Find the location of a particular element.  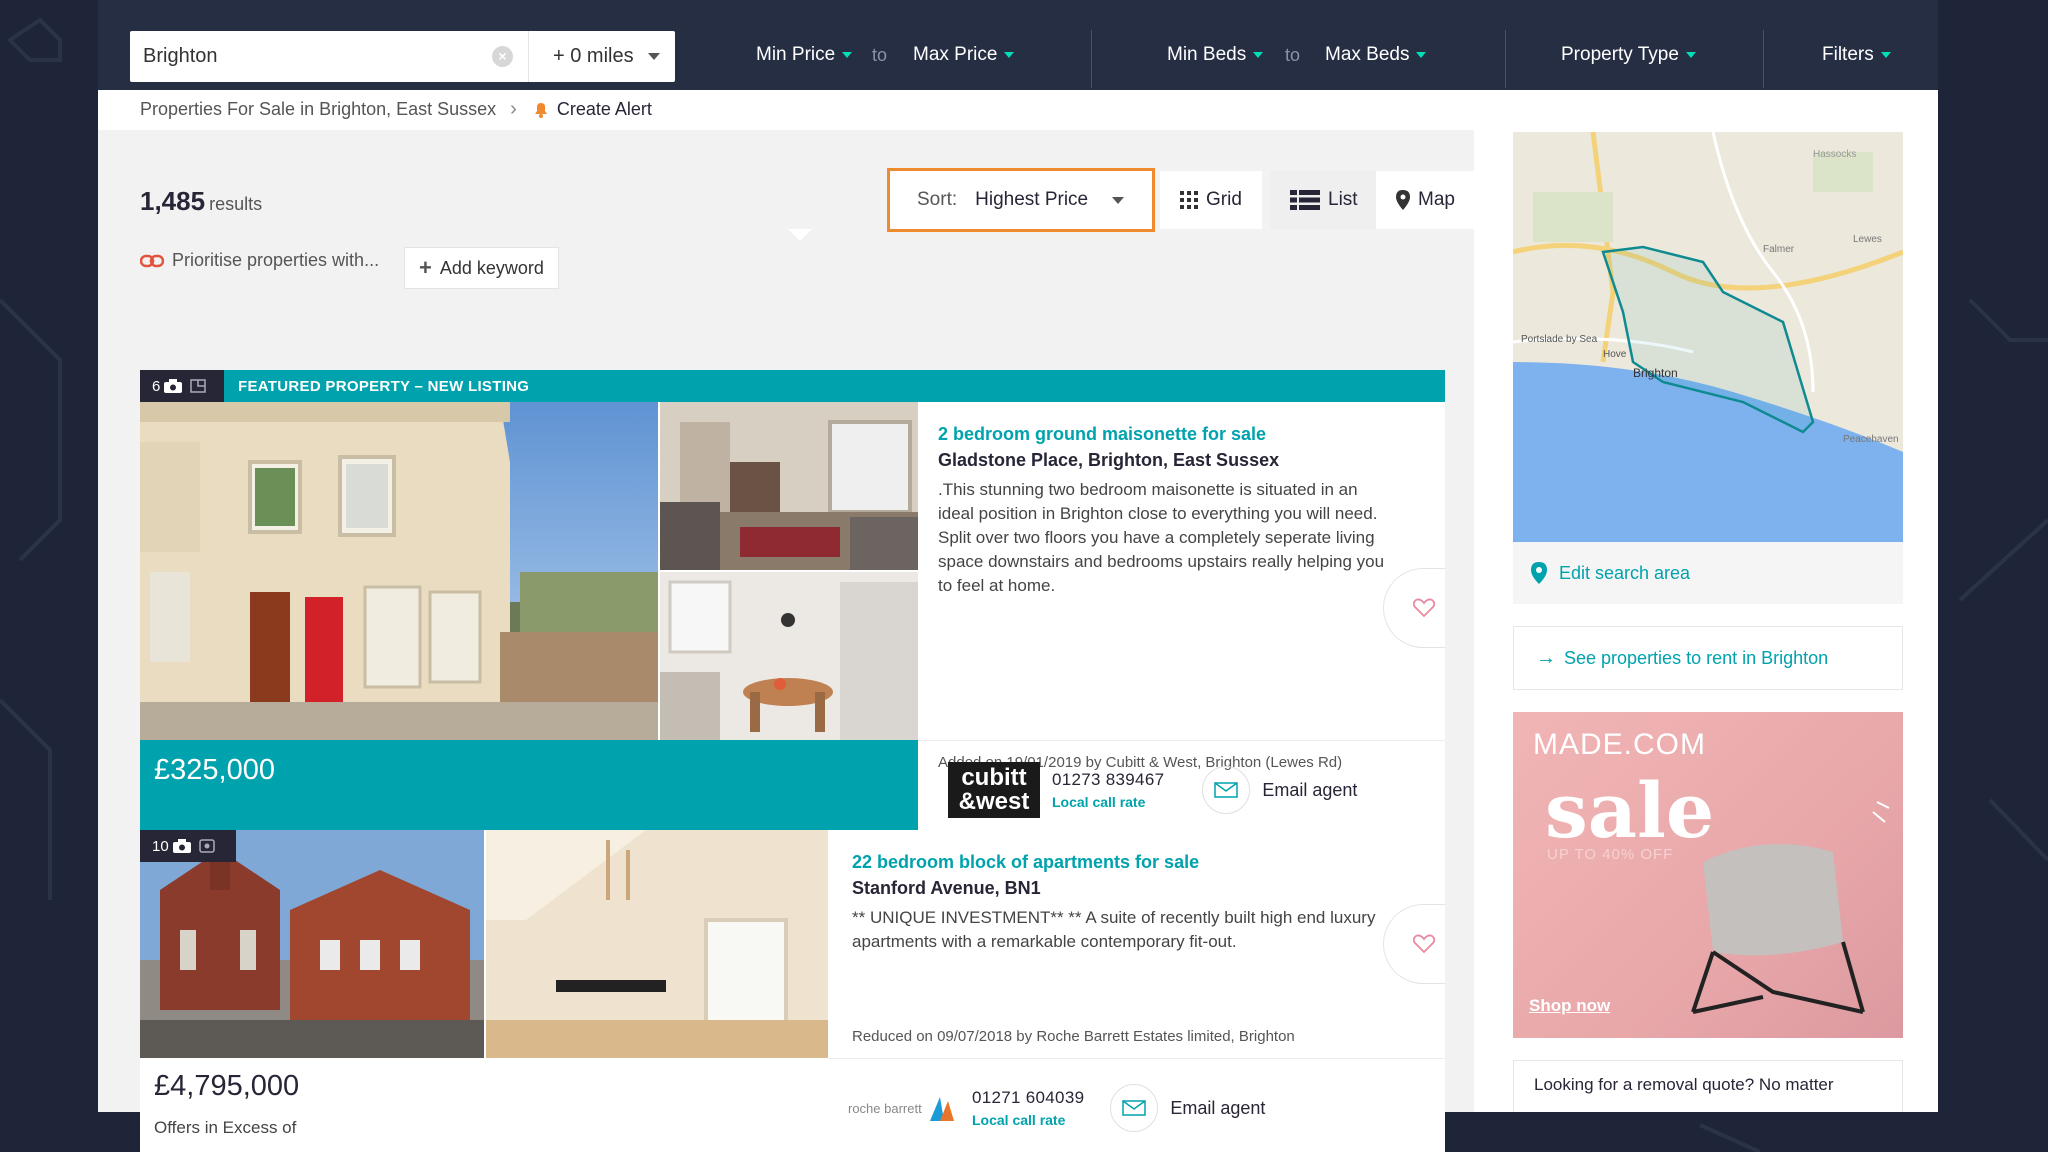

property-photo-exterior is located at coordinates (399, 571).